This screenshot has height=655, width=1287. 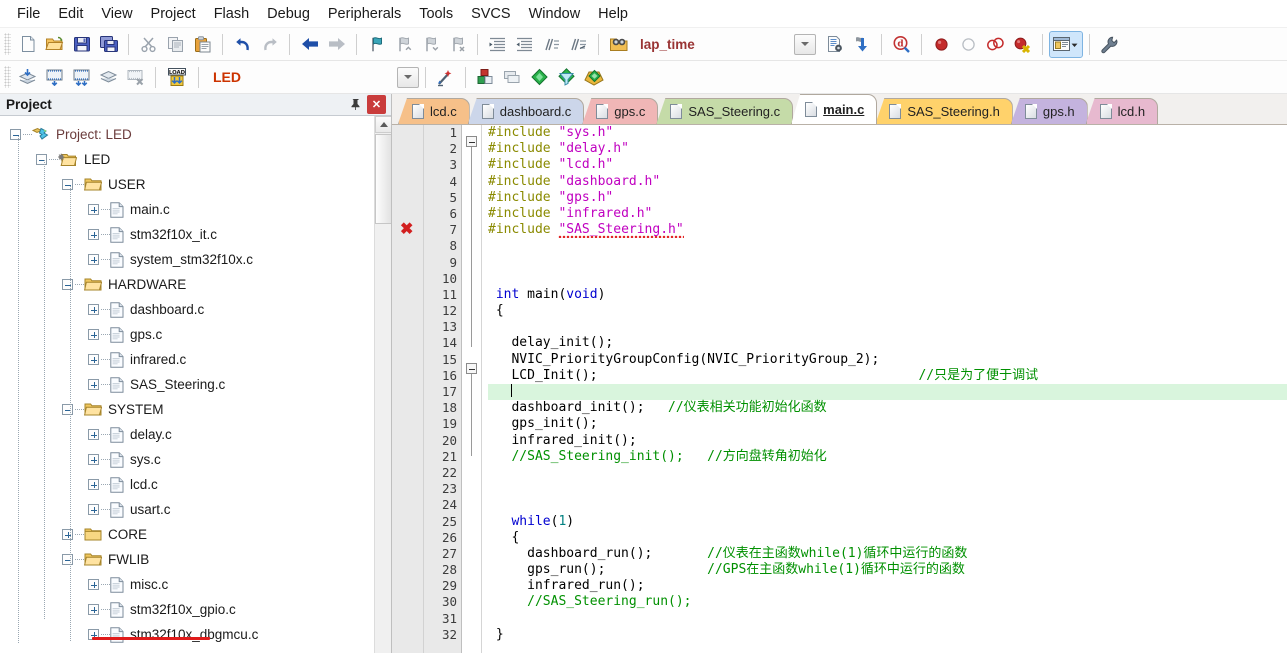 I want to click on tree-item-hardware: HARDWARE, so click(x=197, y=284).